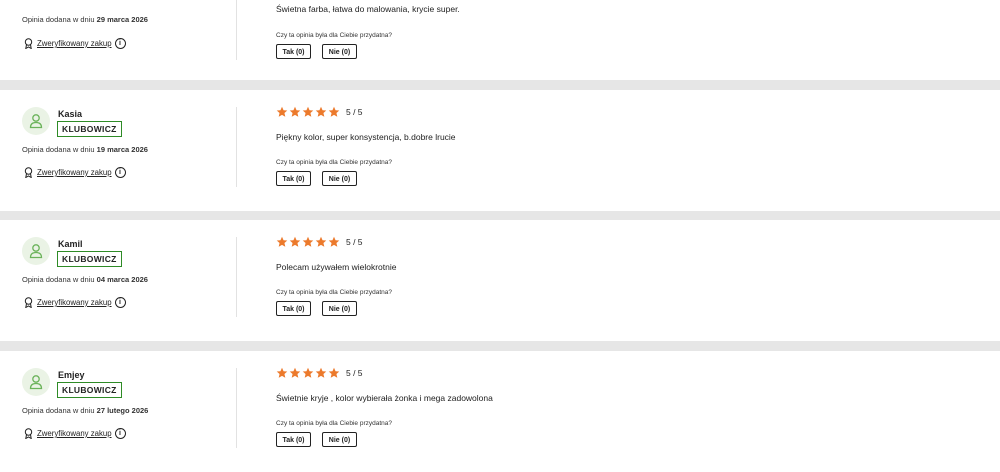 The height and width of the screenshot is (472, 1000). What do you see at coordinates (85, 410) in the screenshot?
I see `review-date: Opinia dodana w dniu 27 lutego 2026` at bounding box center [85, 410].